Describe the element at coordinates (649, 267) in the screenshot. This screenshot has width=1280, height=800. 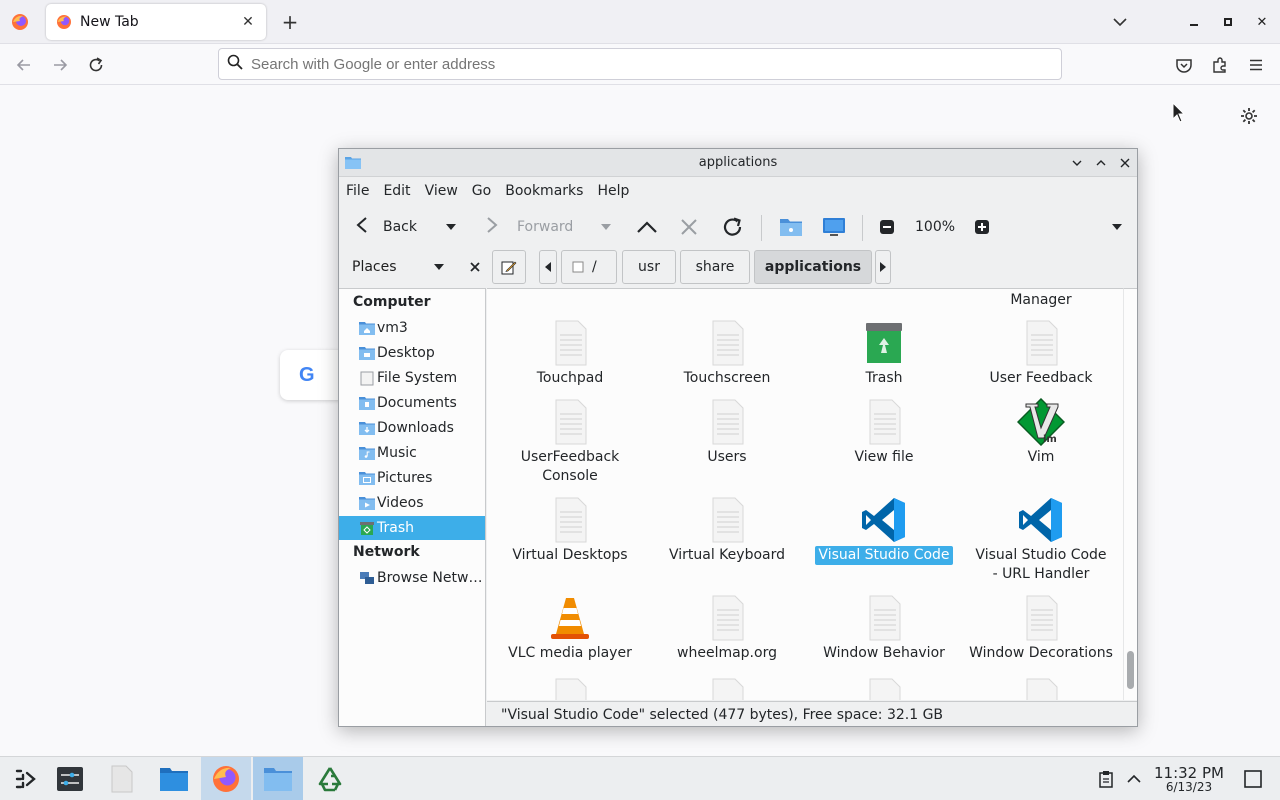
I see `breadcrumb-usr: usr` at that location.